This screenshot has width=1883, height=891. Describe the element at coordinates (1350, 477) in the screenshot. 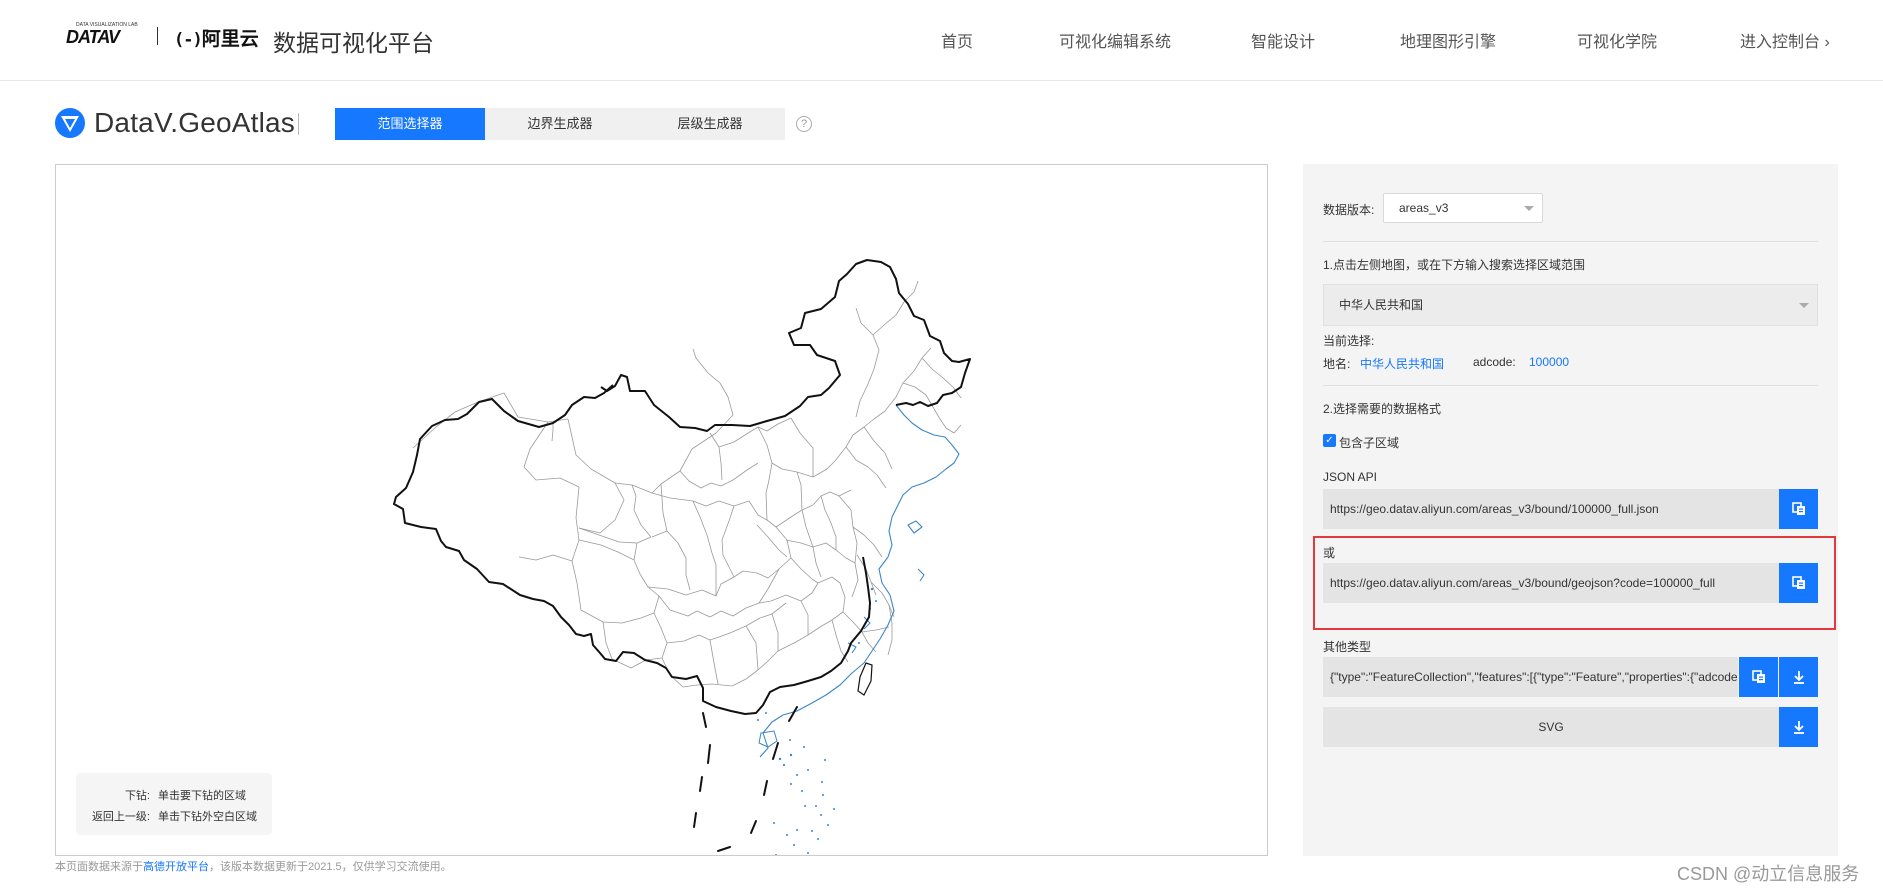

I see `json-api-label: JSON API` at that location.